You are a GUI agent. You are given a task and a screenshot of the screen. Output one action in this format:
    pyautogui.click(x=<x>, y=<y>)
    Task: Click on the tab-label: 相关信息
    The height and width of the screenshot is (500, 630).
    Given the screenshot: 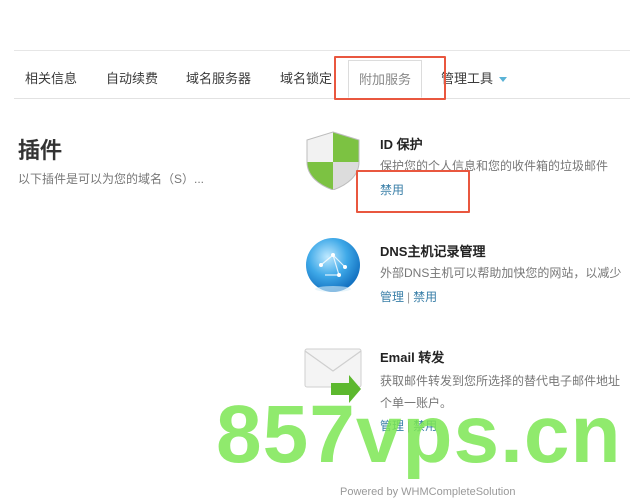 What is the action you would take?
    pyautogui.click(x=51, y=78)
    